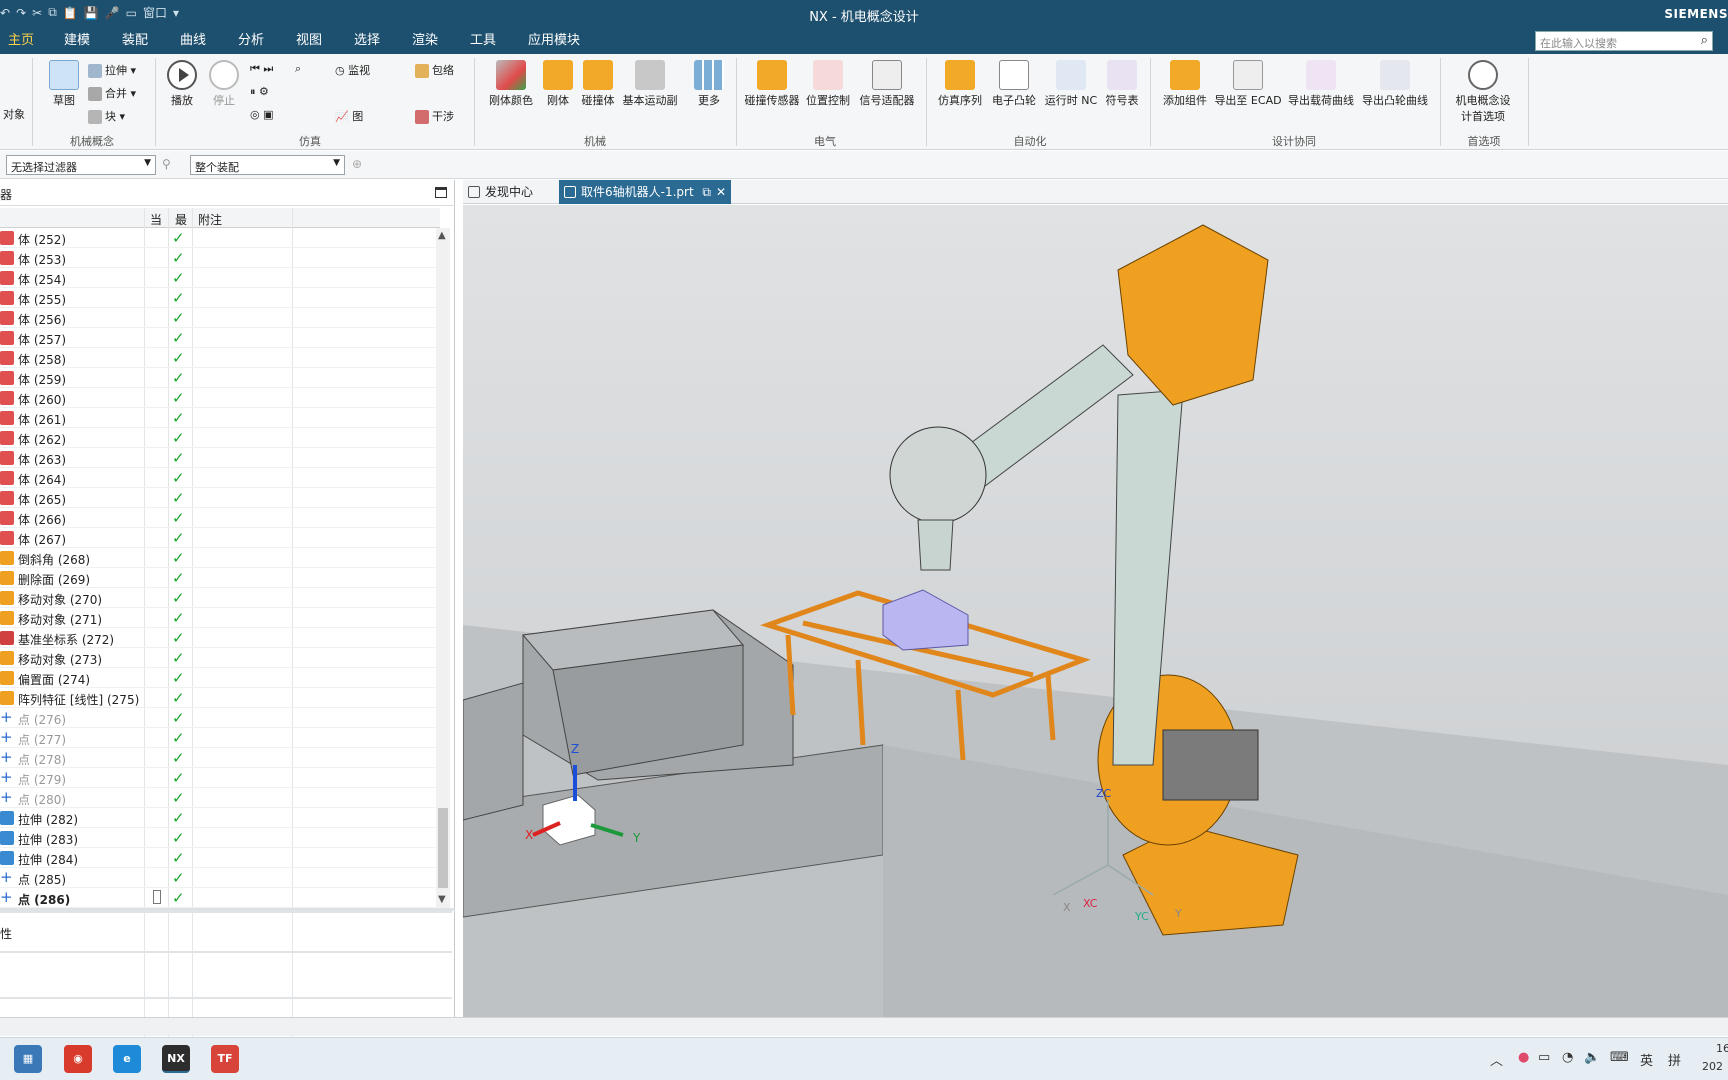 This screenshot has width=1728, height=1080. Describe the element at coordinates (64, 84) in the screenshot. I see `sketch-button: 草图` at that location.